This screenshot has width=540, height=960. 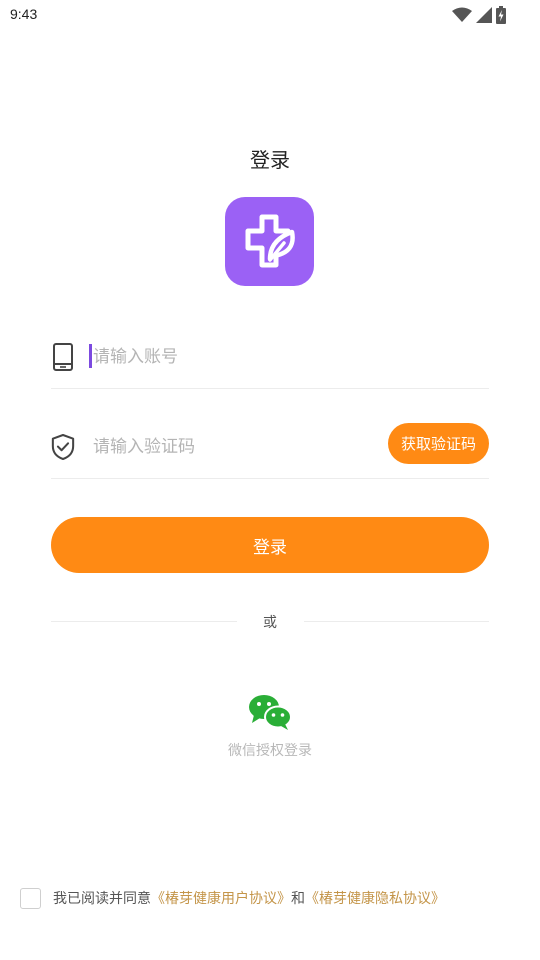 What do you see at coordinates (270, 712) in the screenshot?
I see `wechat-icon` at bounding box center [270, 712].